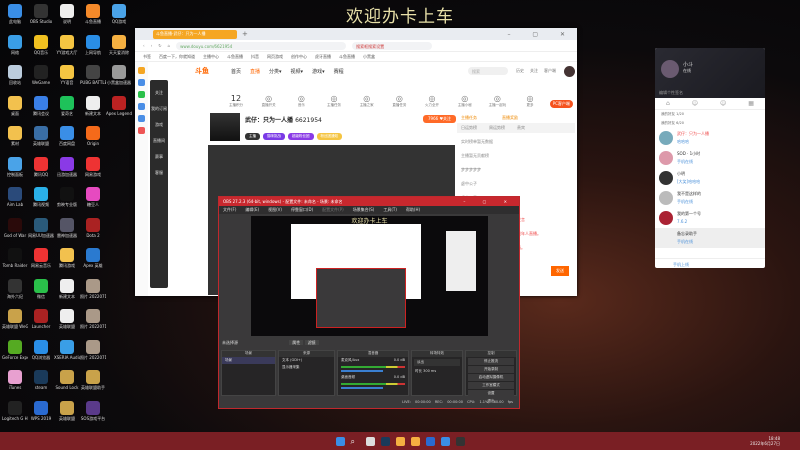  I want to click on desktop-icon: 腾讯游戏, so click(67, 258).